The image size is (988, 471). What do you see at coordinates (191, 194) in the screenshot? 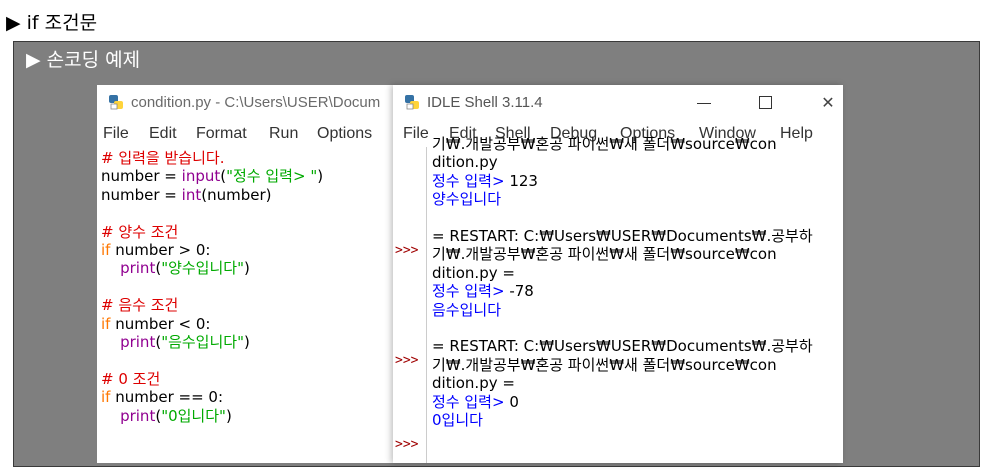
I see `code-builtin: int` at bounding box center [191, 194].